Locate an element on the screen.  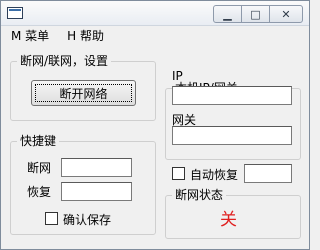
hotkey-disconnect-label: 断网 is located at coordinates (39, 168).